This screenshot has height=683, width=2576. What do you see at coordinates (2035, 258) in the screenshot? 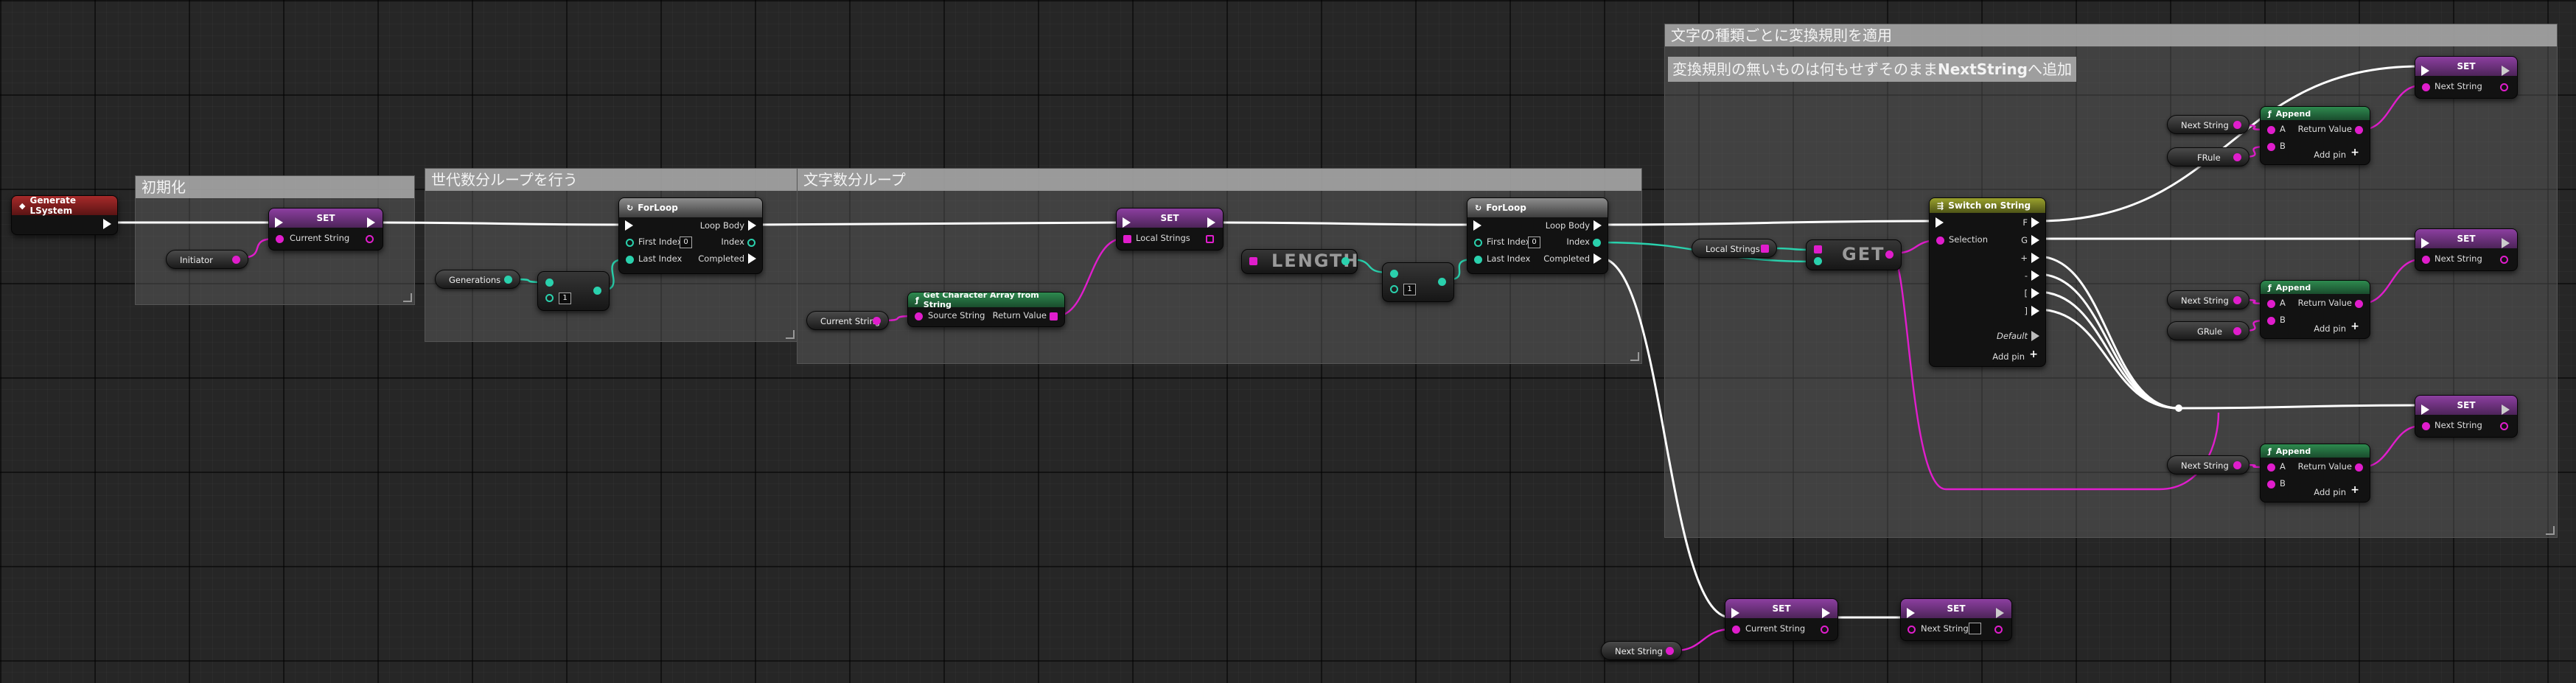
I see `case-plus-exec-pin` at bounding box center [2035, 258].